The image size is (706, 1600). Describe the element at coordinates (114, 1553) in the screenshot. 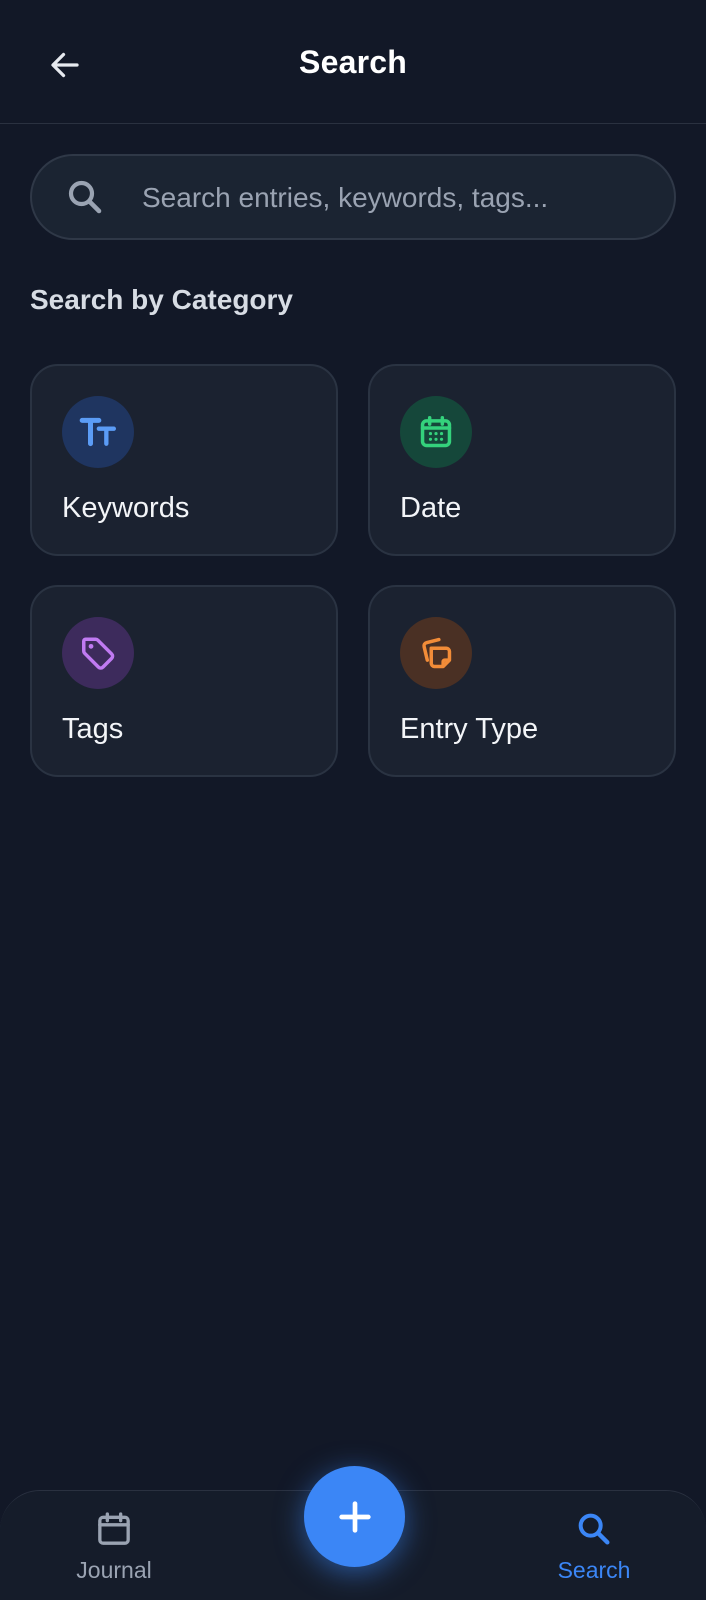

I see `nav-item-journal: Journal` at that location.